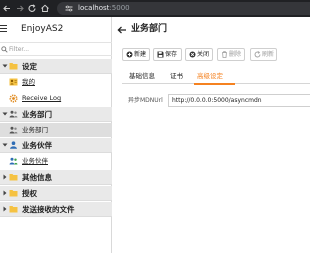  Describe the element at coordinates (7, 8) in the screenshot. I see `back-icon` at that location.